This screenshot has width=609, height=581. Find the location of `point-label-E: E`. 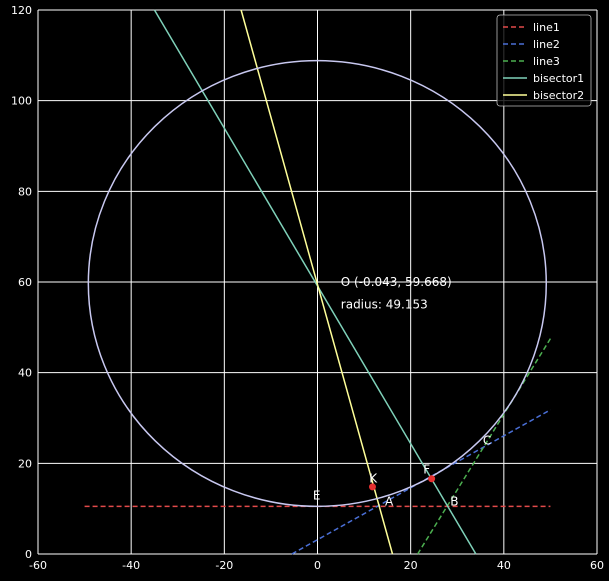

point-label-E: E is located at coordinates (317, 496).